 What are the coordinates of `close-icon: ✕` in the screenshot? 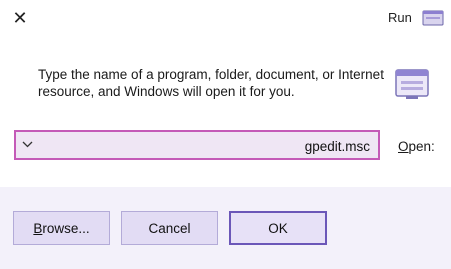 It's located at (20, 18).